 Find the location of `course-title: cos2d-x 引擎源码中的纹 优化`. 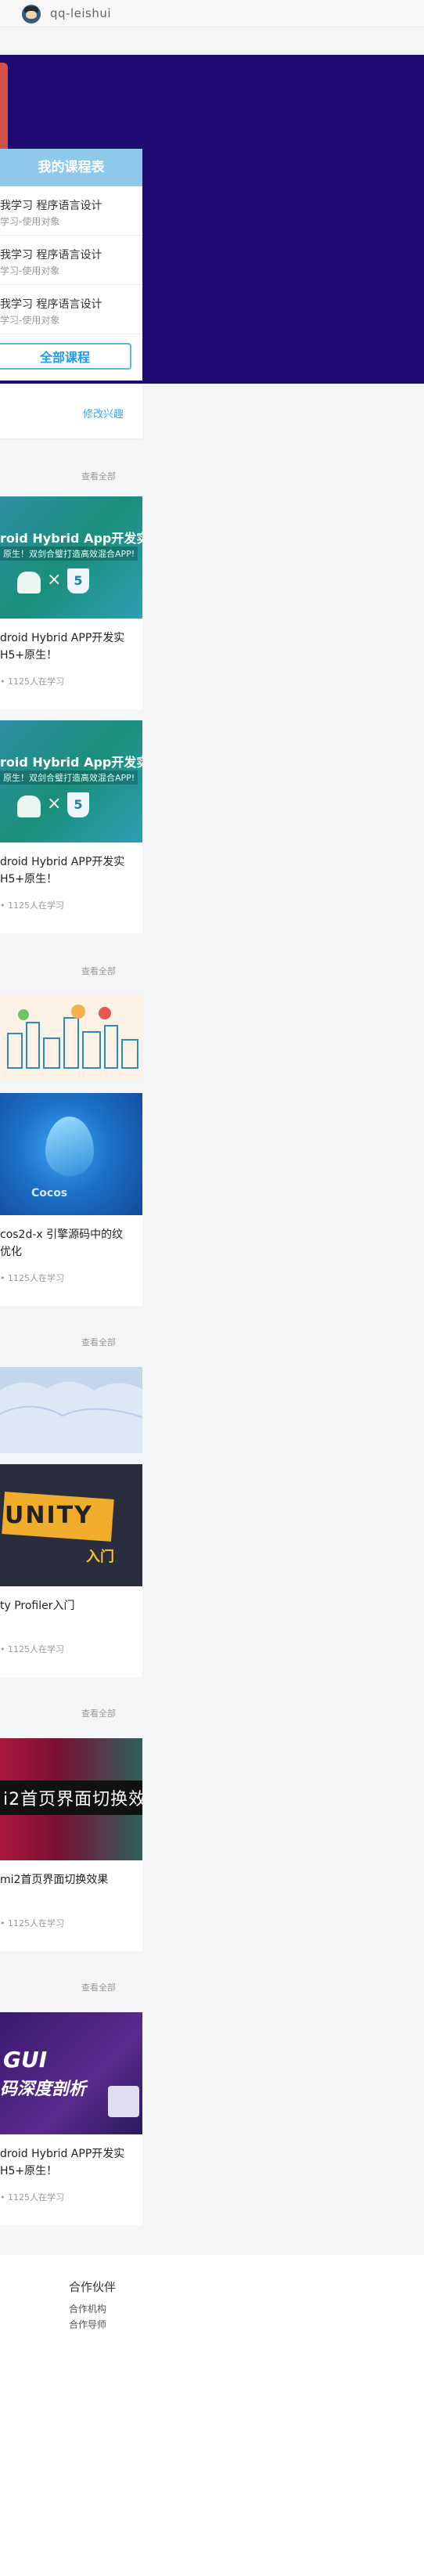

course-title: cos2d-x 引擎源码中的纹 优化 is located at coordinates (62, 1243).